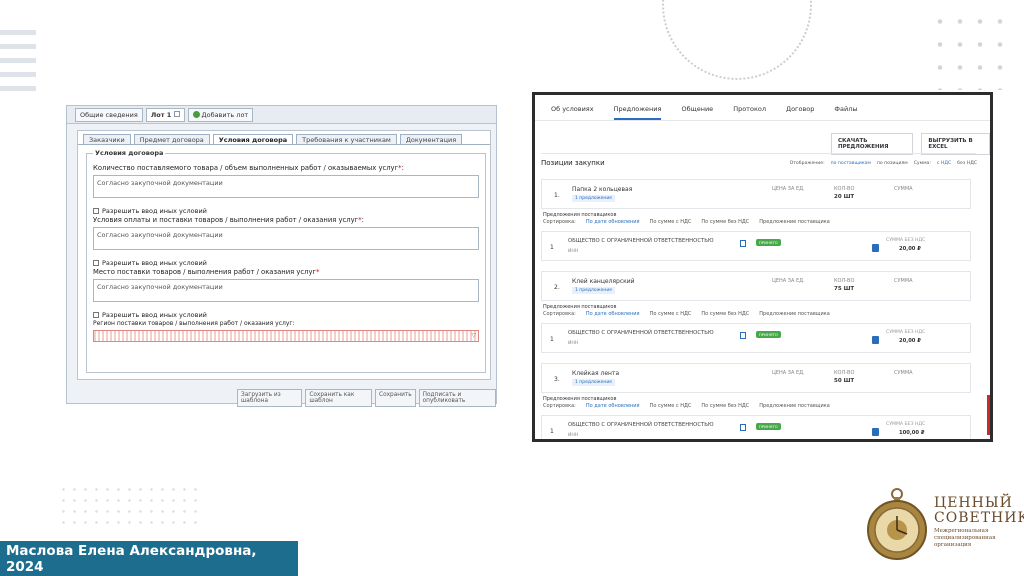 The image size is (1024, 576). I want to click on offers-actions: СКАЧАТЬ ПРЕДЛОЖЕНИЯ ВЫГРУЗИТЬ В EXCEL, so click(910, 144).